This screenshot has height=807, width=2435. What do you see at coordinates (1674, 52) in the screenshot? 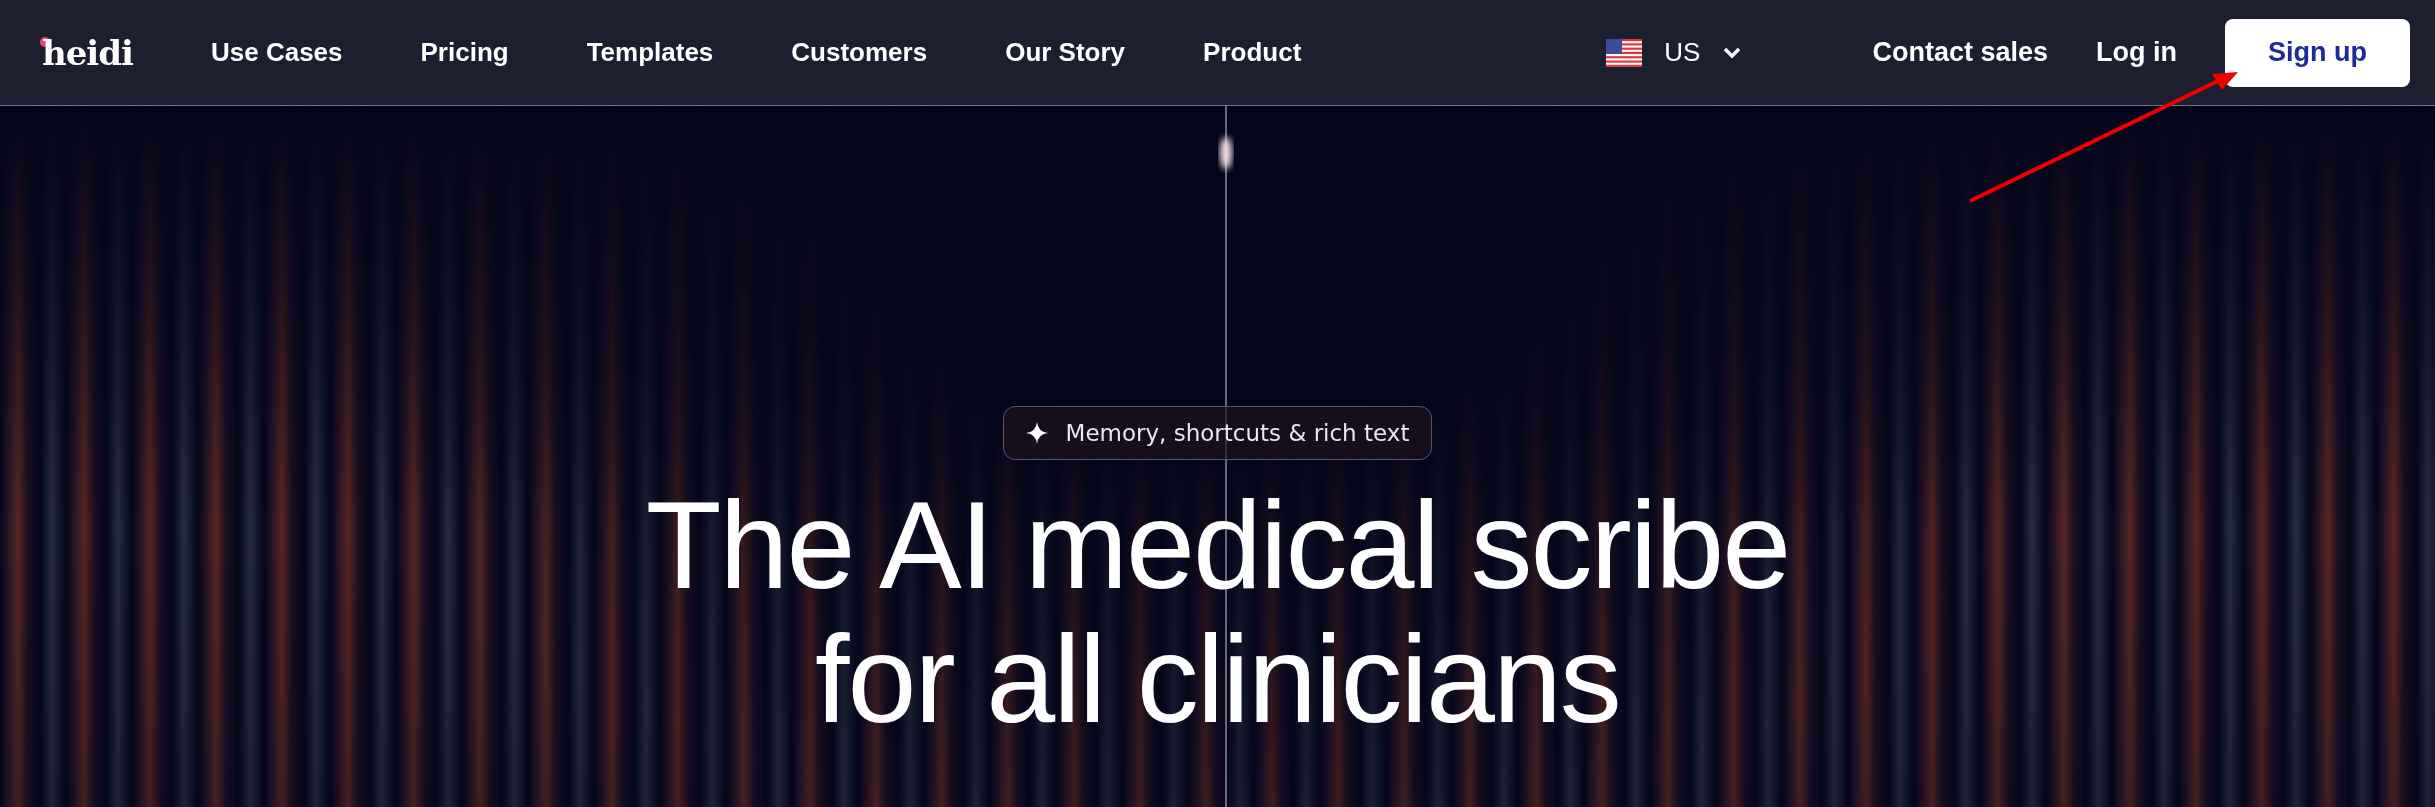
I see `region-selector: US` at bounding box center [1674, 52].